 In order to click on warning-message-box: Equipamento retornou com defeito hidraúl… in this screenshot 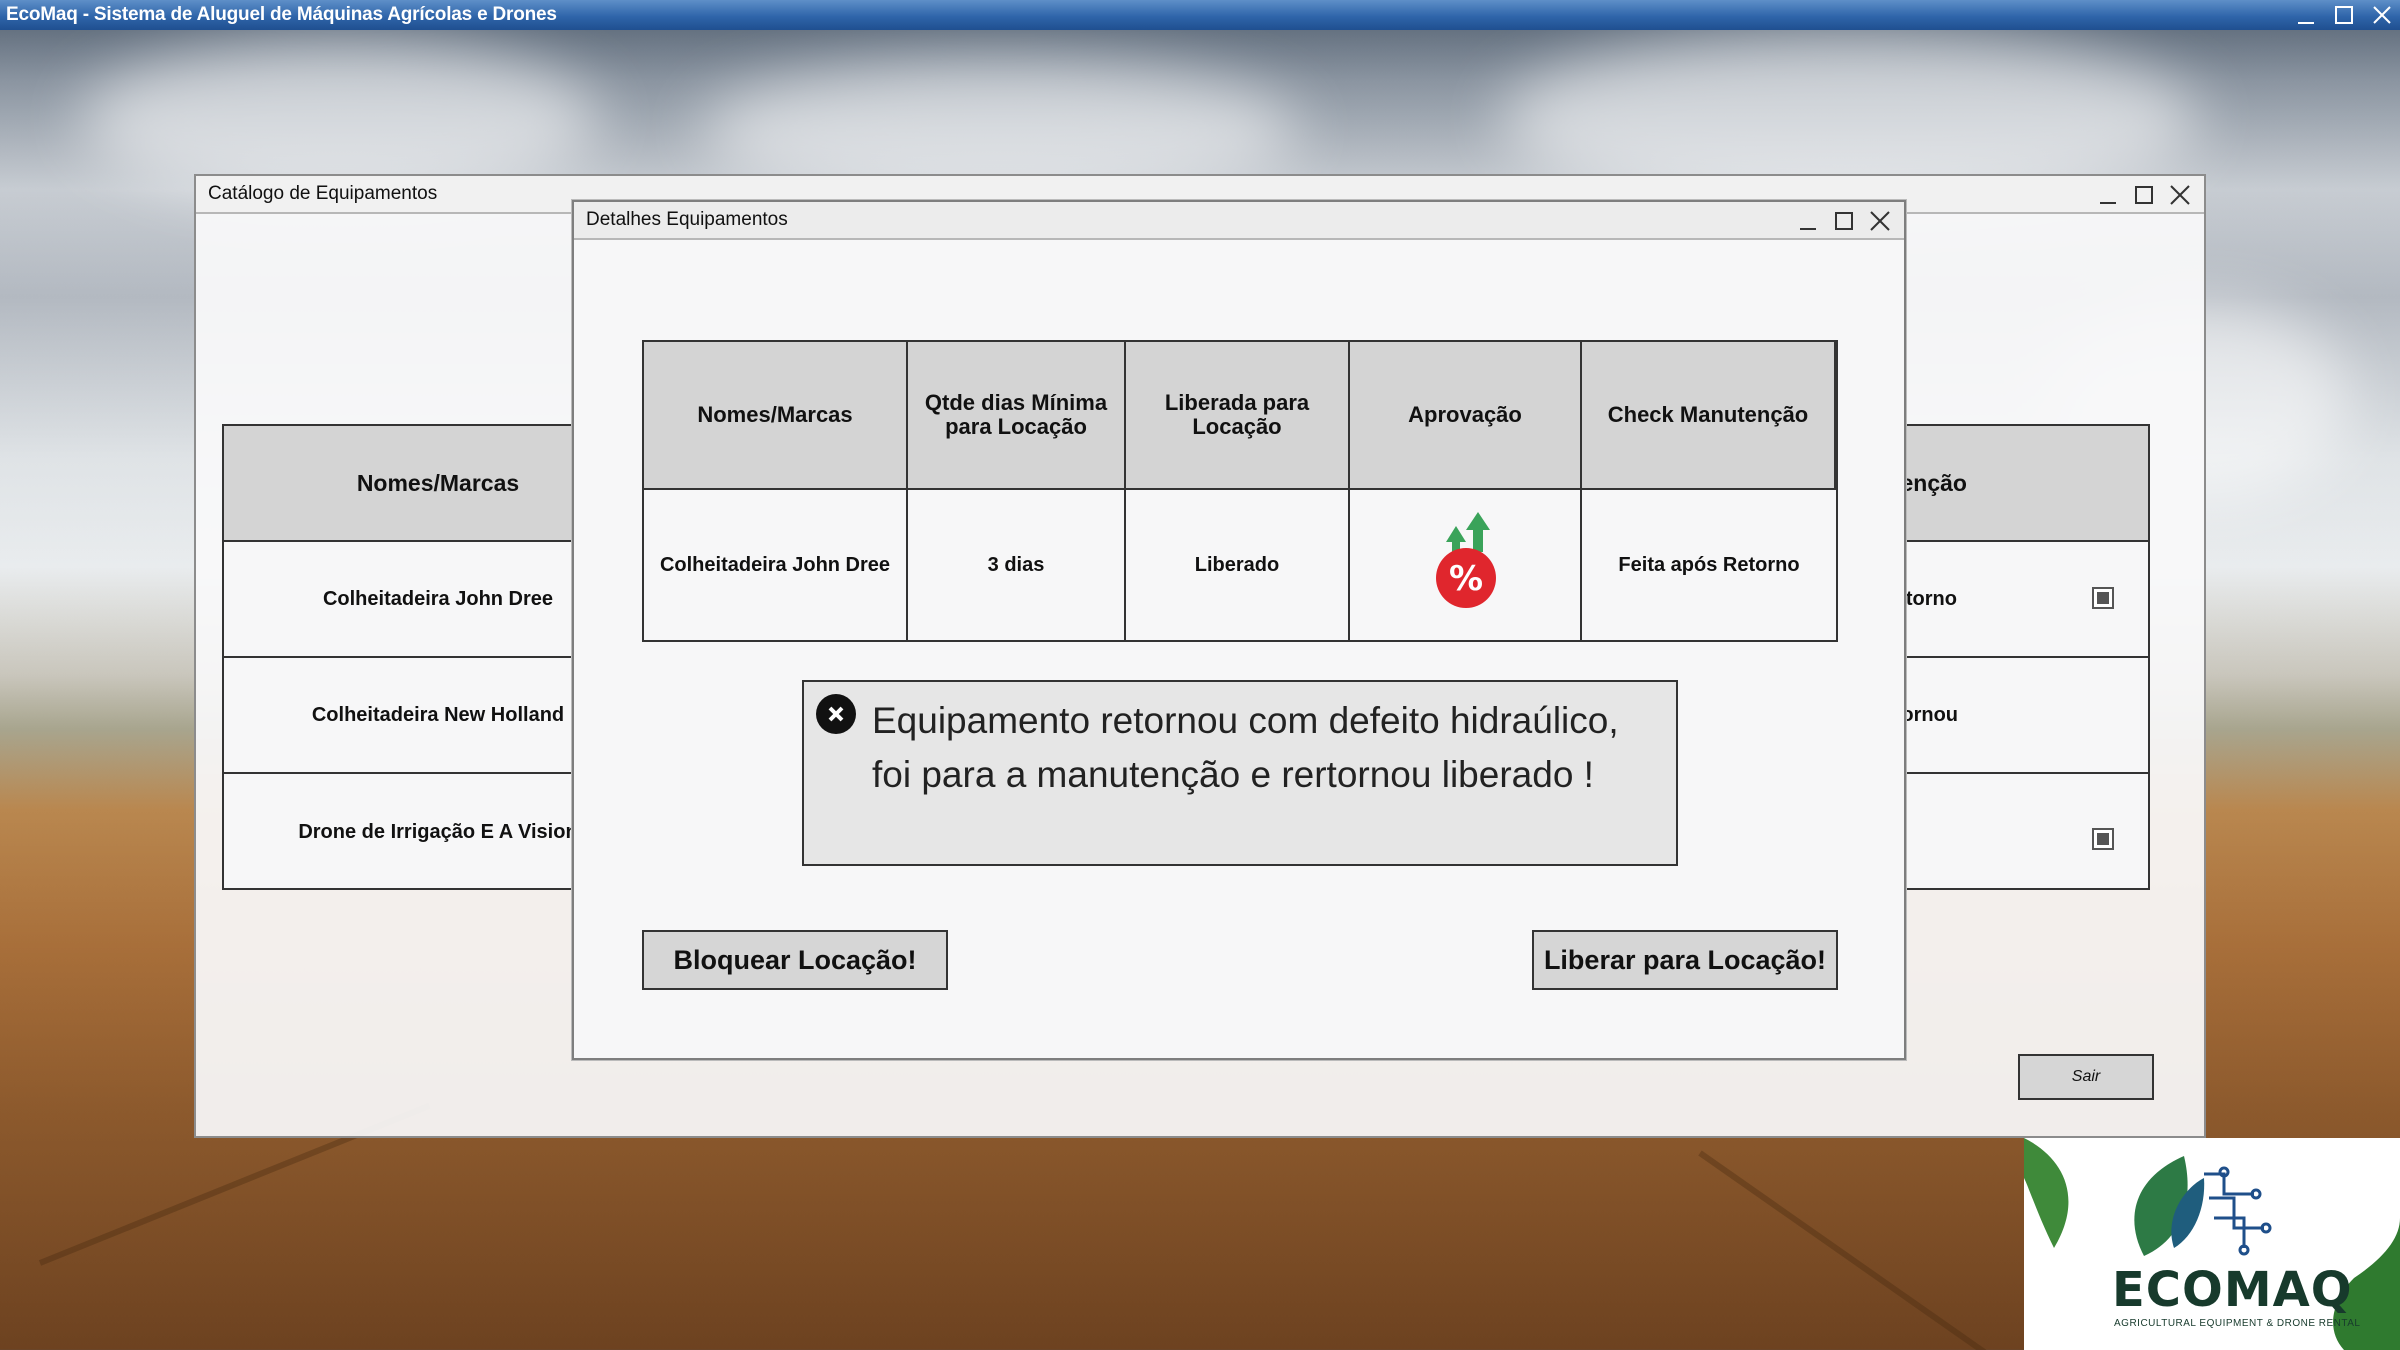, I will do `click(1240, 773)`.